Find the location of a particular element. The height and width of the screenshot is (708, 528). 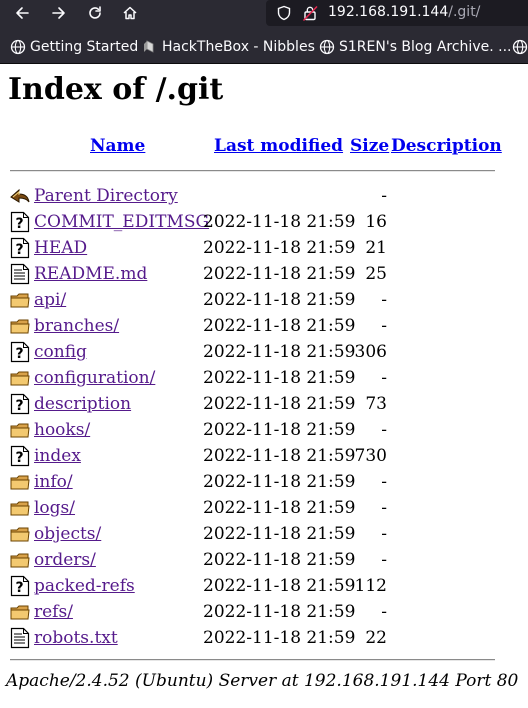

file-link: hooks/ is located at coordinates (62, 430).